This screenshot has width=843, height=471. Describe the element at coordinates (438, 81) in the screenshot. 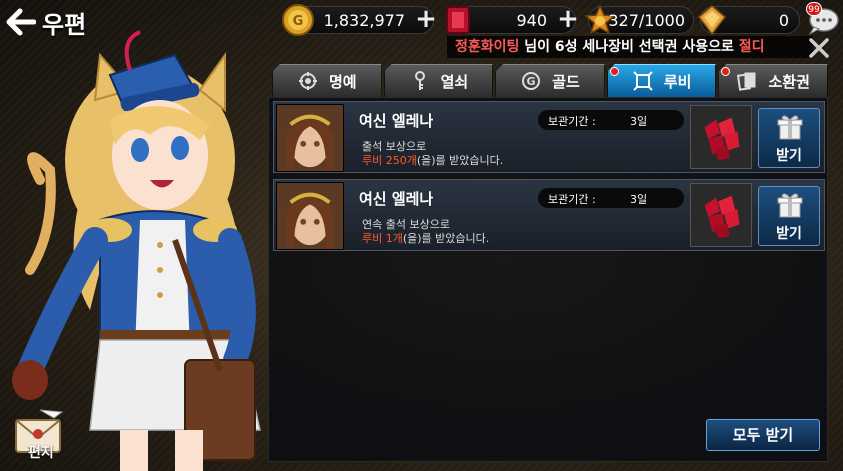

I see `tab-key: 열쇠` at that location.